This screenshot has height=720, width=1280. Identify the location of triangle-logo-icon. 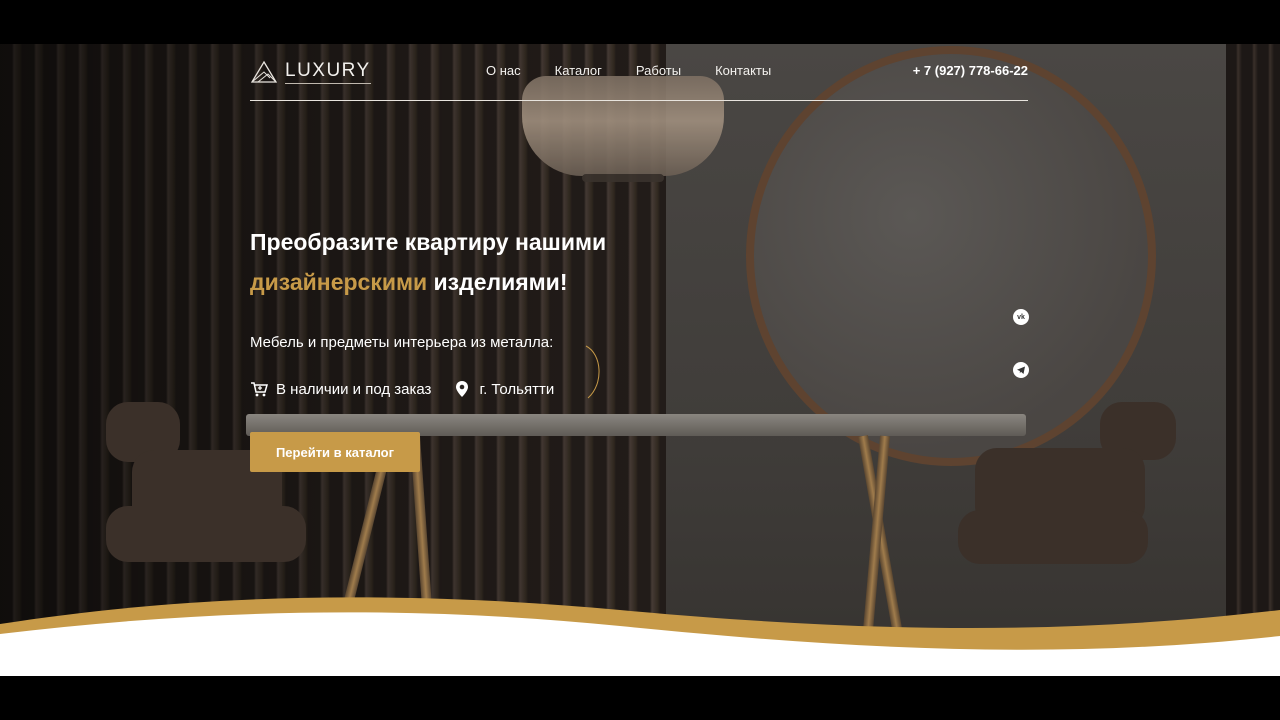
(264, 71).